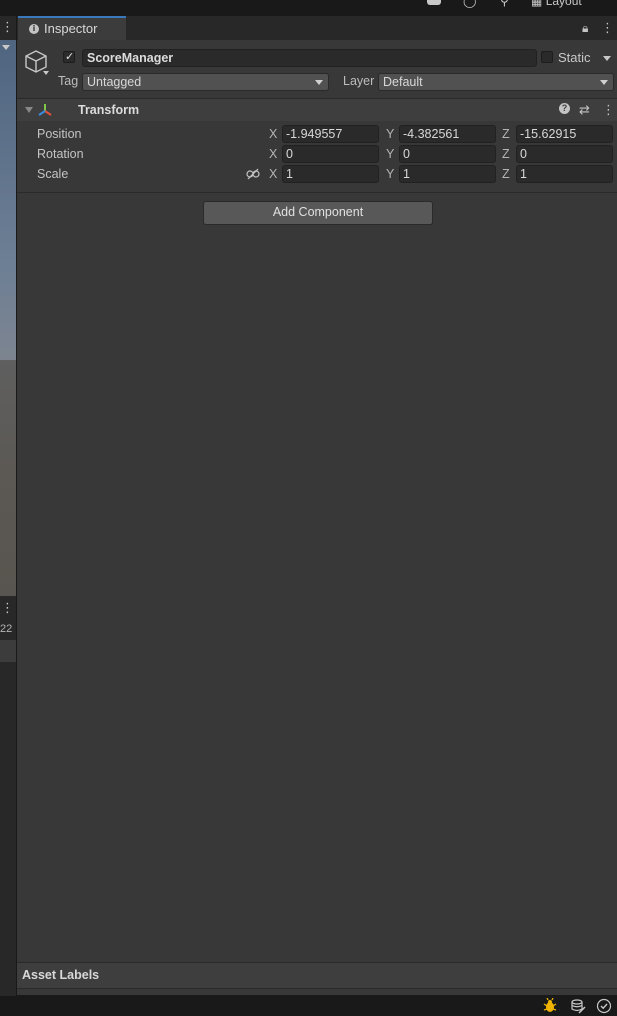  I want to click on check-icon: ✓, so click(70, 56).